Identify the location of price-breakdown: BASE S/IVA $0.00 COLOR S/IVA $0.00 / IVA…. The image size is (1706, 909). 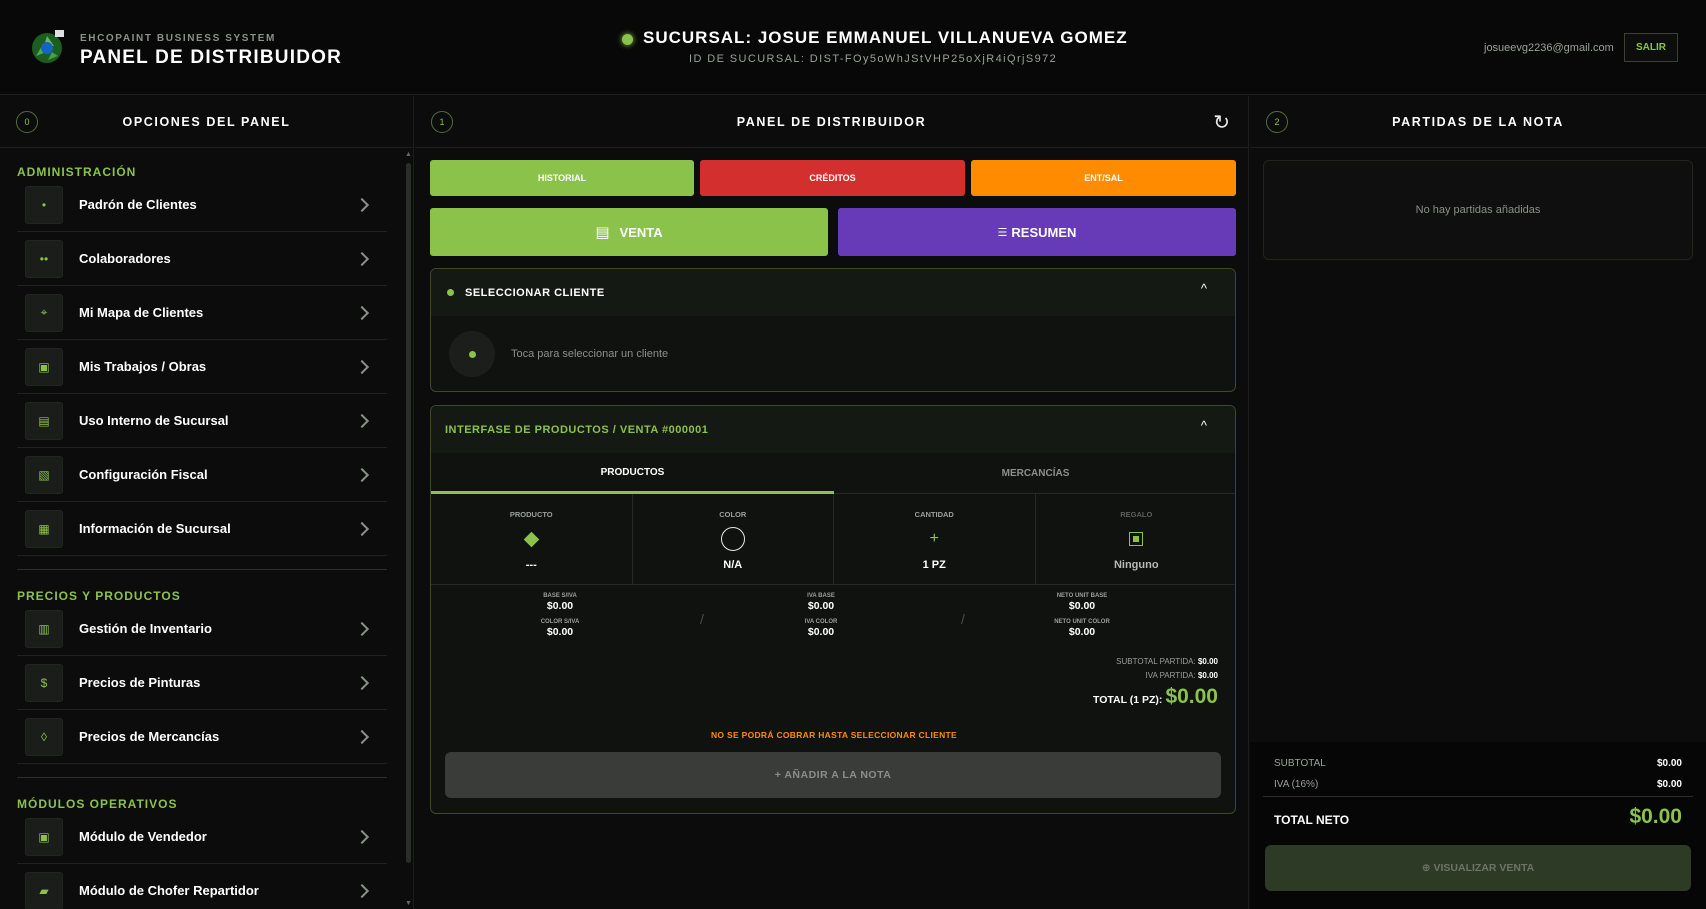
(833, 621).